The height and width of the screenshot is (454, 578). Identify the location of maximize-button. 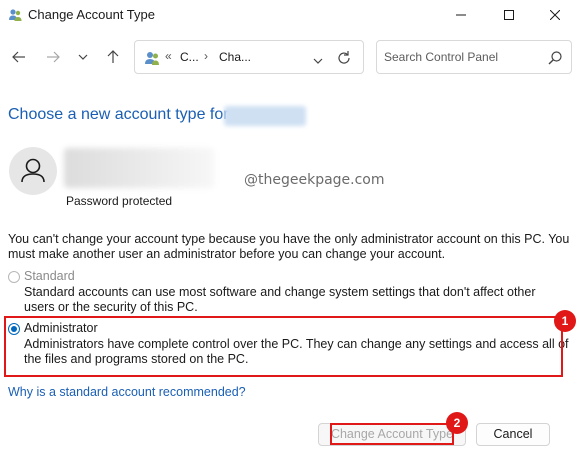
(509, 15).